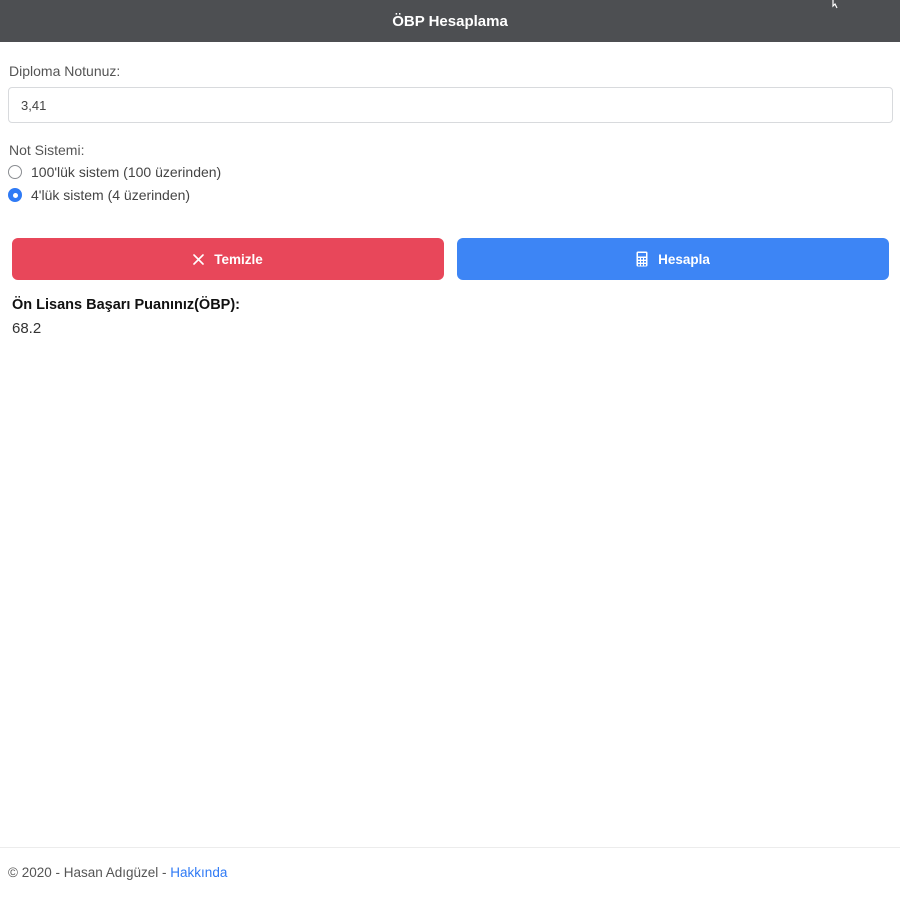 The height and width of the screenshot is (900, 900). I want to click on radio-100-label: 100'lük sistem (100 üzerinden), so click(126, 172).